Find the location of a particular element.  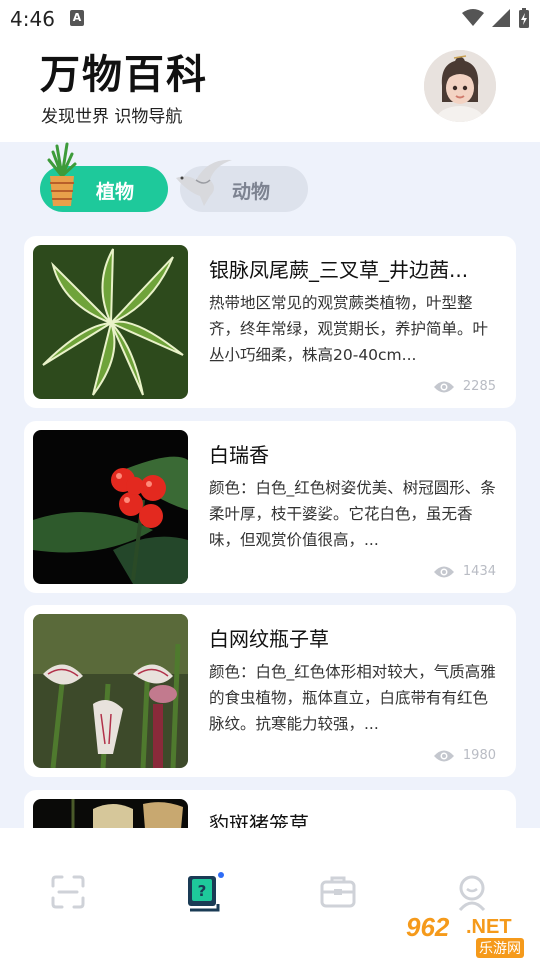

nav-encyclopedia: ? is located at coordinates (206, 894).